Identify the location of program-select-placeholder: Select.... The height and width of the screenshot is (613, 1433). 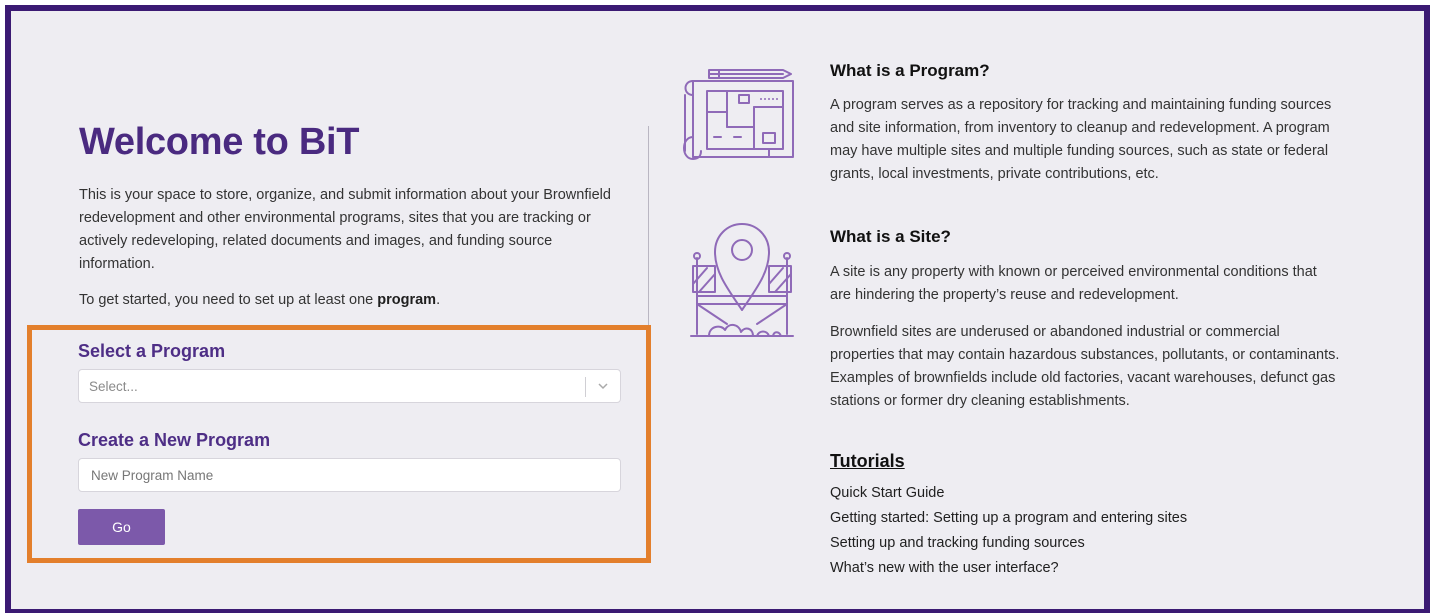
(113, 386).